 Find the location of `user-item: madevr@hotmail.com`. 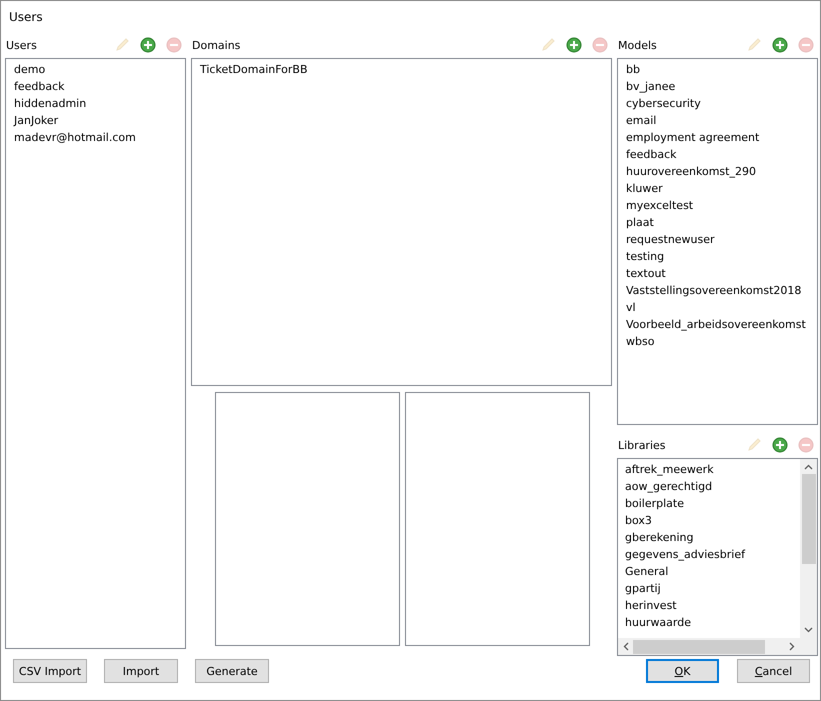

user-item: madevr@hotmail.com is located at coordinates (75, 137).